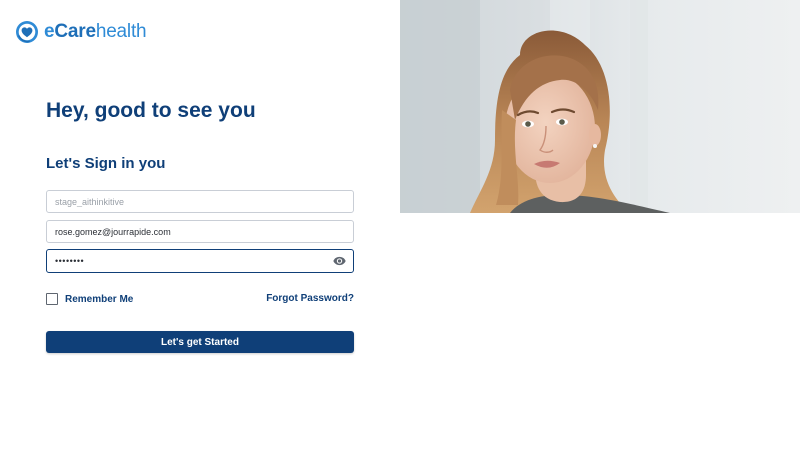  I want to click on sign-in-subtitle: Let's Sign in you, so click(106, 163).